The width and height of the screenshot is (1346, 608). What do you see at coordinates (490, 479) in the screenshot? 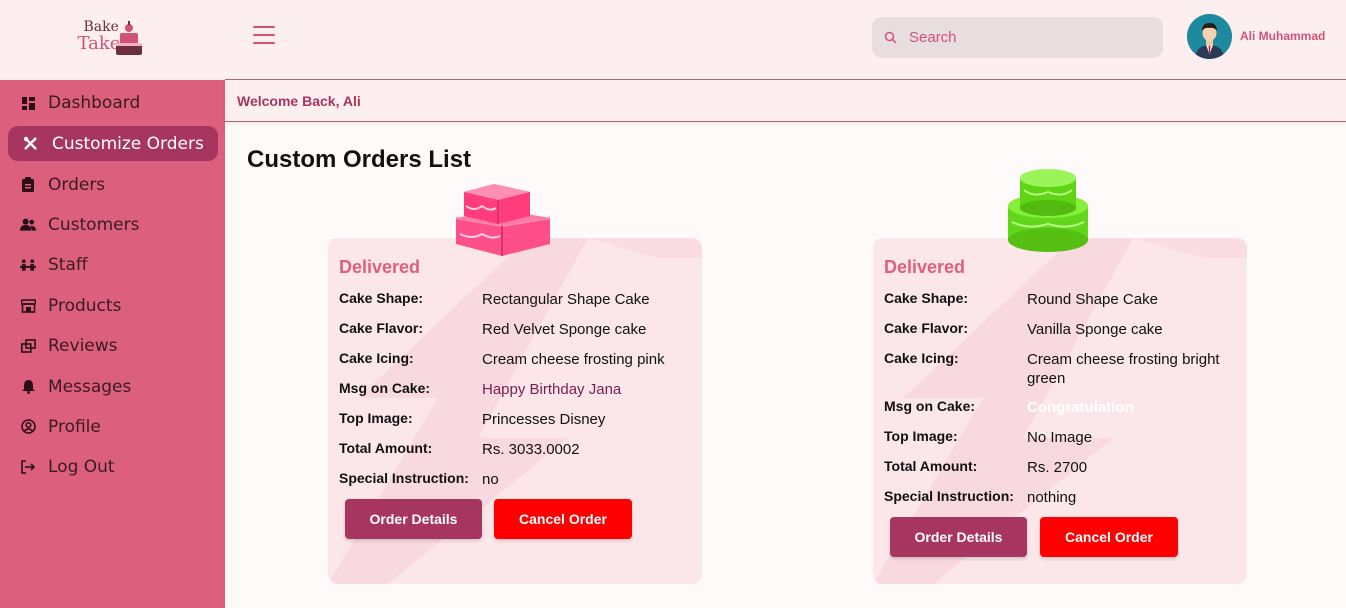
I see `field-value: no` at bounding box center [490, 479].